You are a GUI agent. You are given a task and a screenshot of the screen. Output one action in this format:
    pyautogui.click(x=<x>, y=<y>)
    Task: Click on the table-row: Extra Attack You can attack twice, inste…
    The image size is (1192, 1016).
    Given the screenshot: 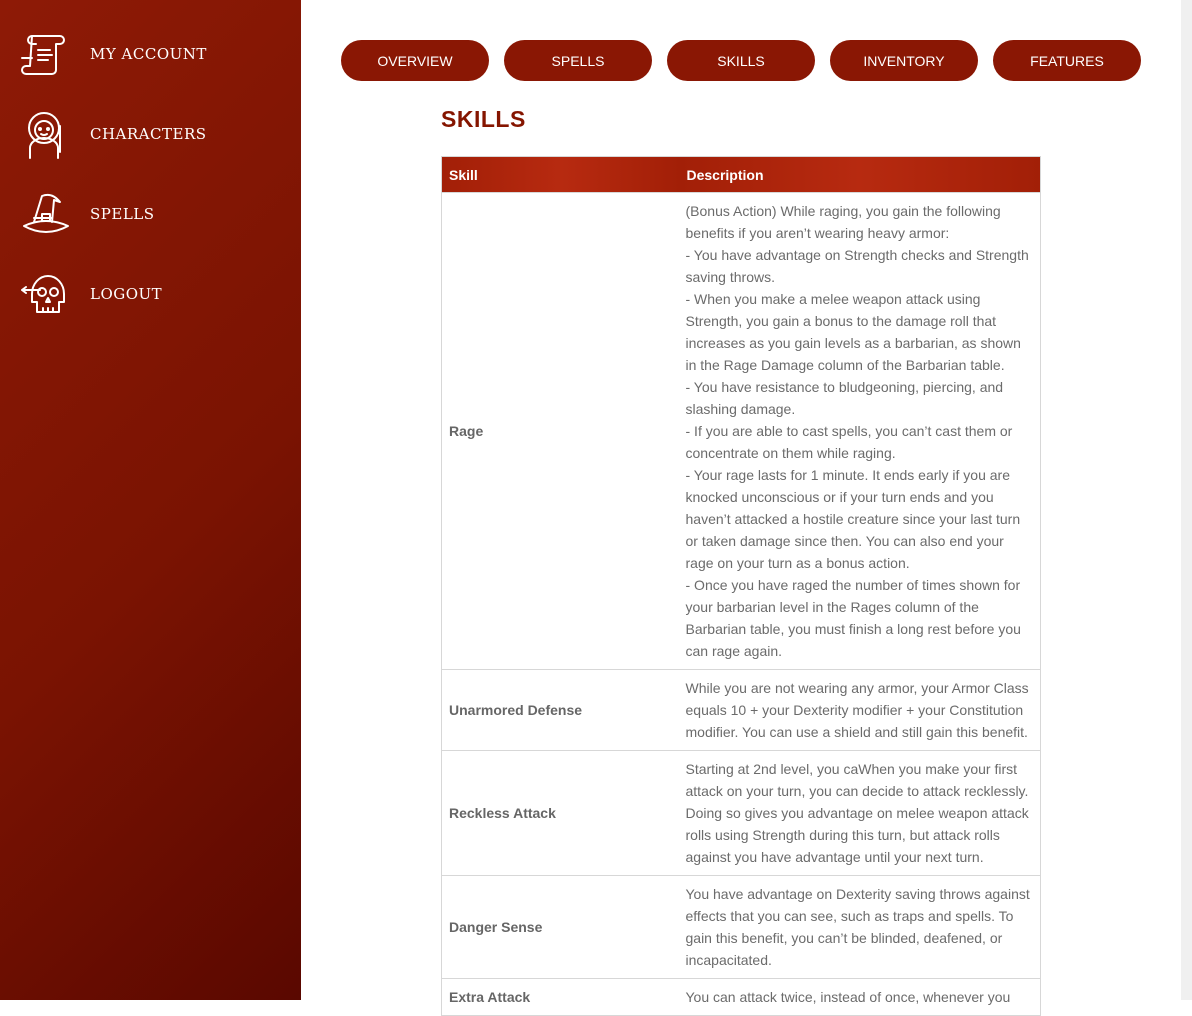 What is the action you would take?
    pyautogui.click(x=741, y=997)
    